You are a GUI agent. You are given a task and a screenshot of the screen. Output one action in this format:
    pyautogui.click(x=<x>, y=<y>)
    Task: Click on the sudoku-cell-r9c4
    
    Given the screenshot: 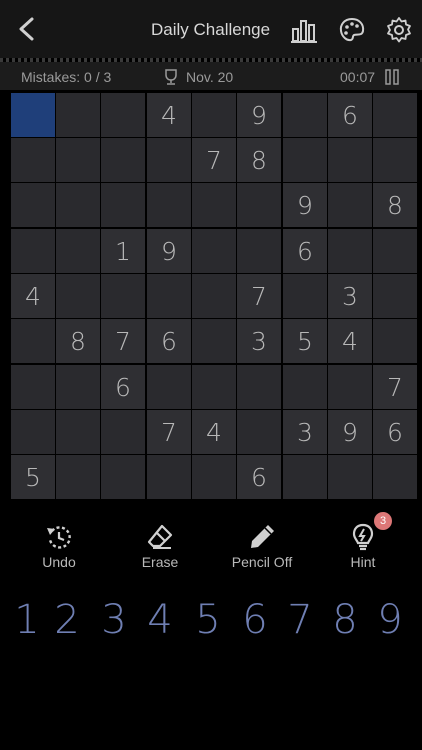 What is the action you would take?
    pyautogui.click(x=169, y=477)
    